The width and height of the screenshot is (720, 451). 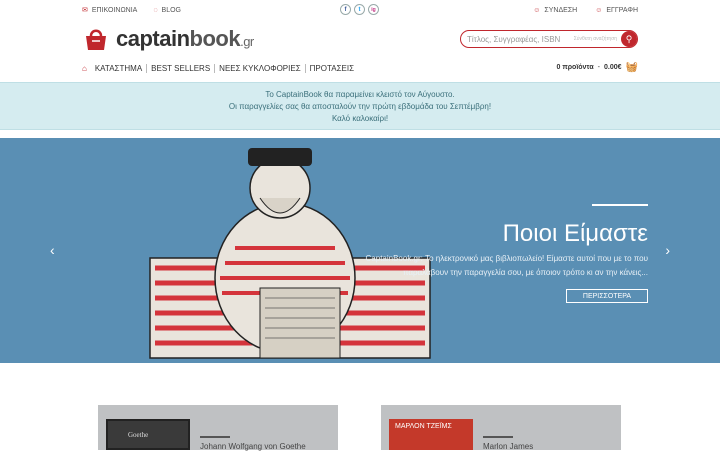 What do you see at coordinates (171, 10) in the screenshot?
I see `blog-label: BLOG` at bounding box center [171, 10].